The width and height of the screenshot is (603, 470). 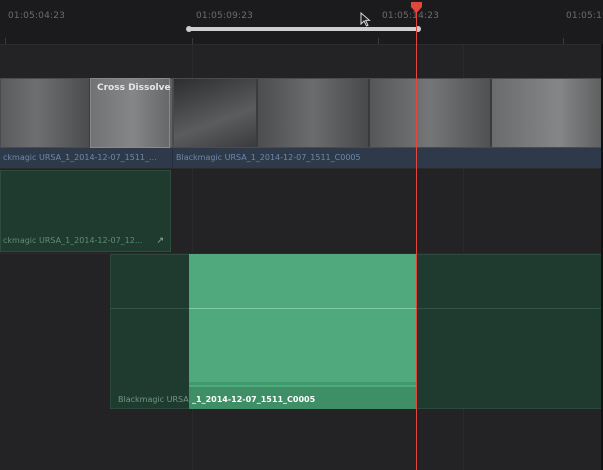 I want to click on playhead-line, so click(x=416, y=238).